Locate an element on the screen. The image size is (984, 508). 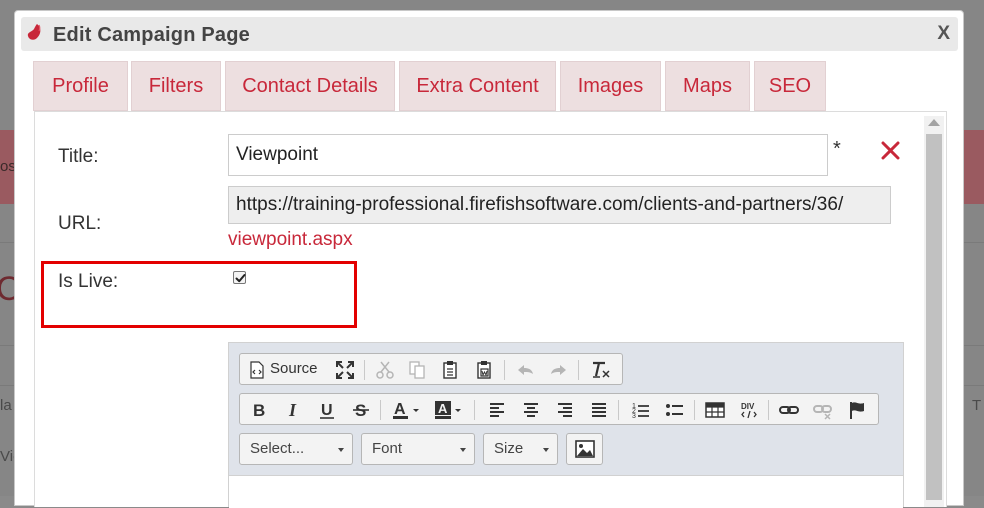
svg-text: DIV is located at coordinates (748, 406).